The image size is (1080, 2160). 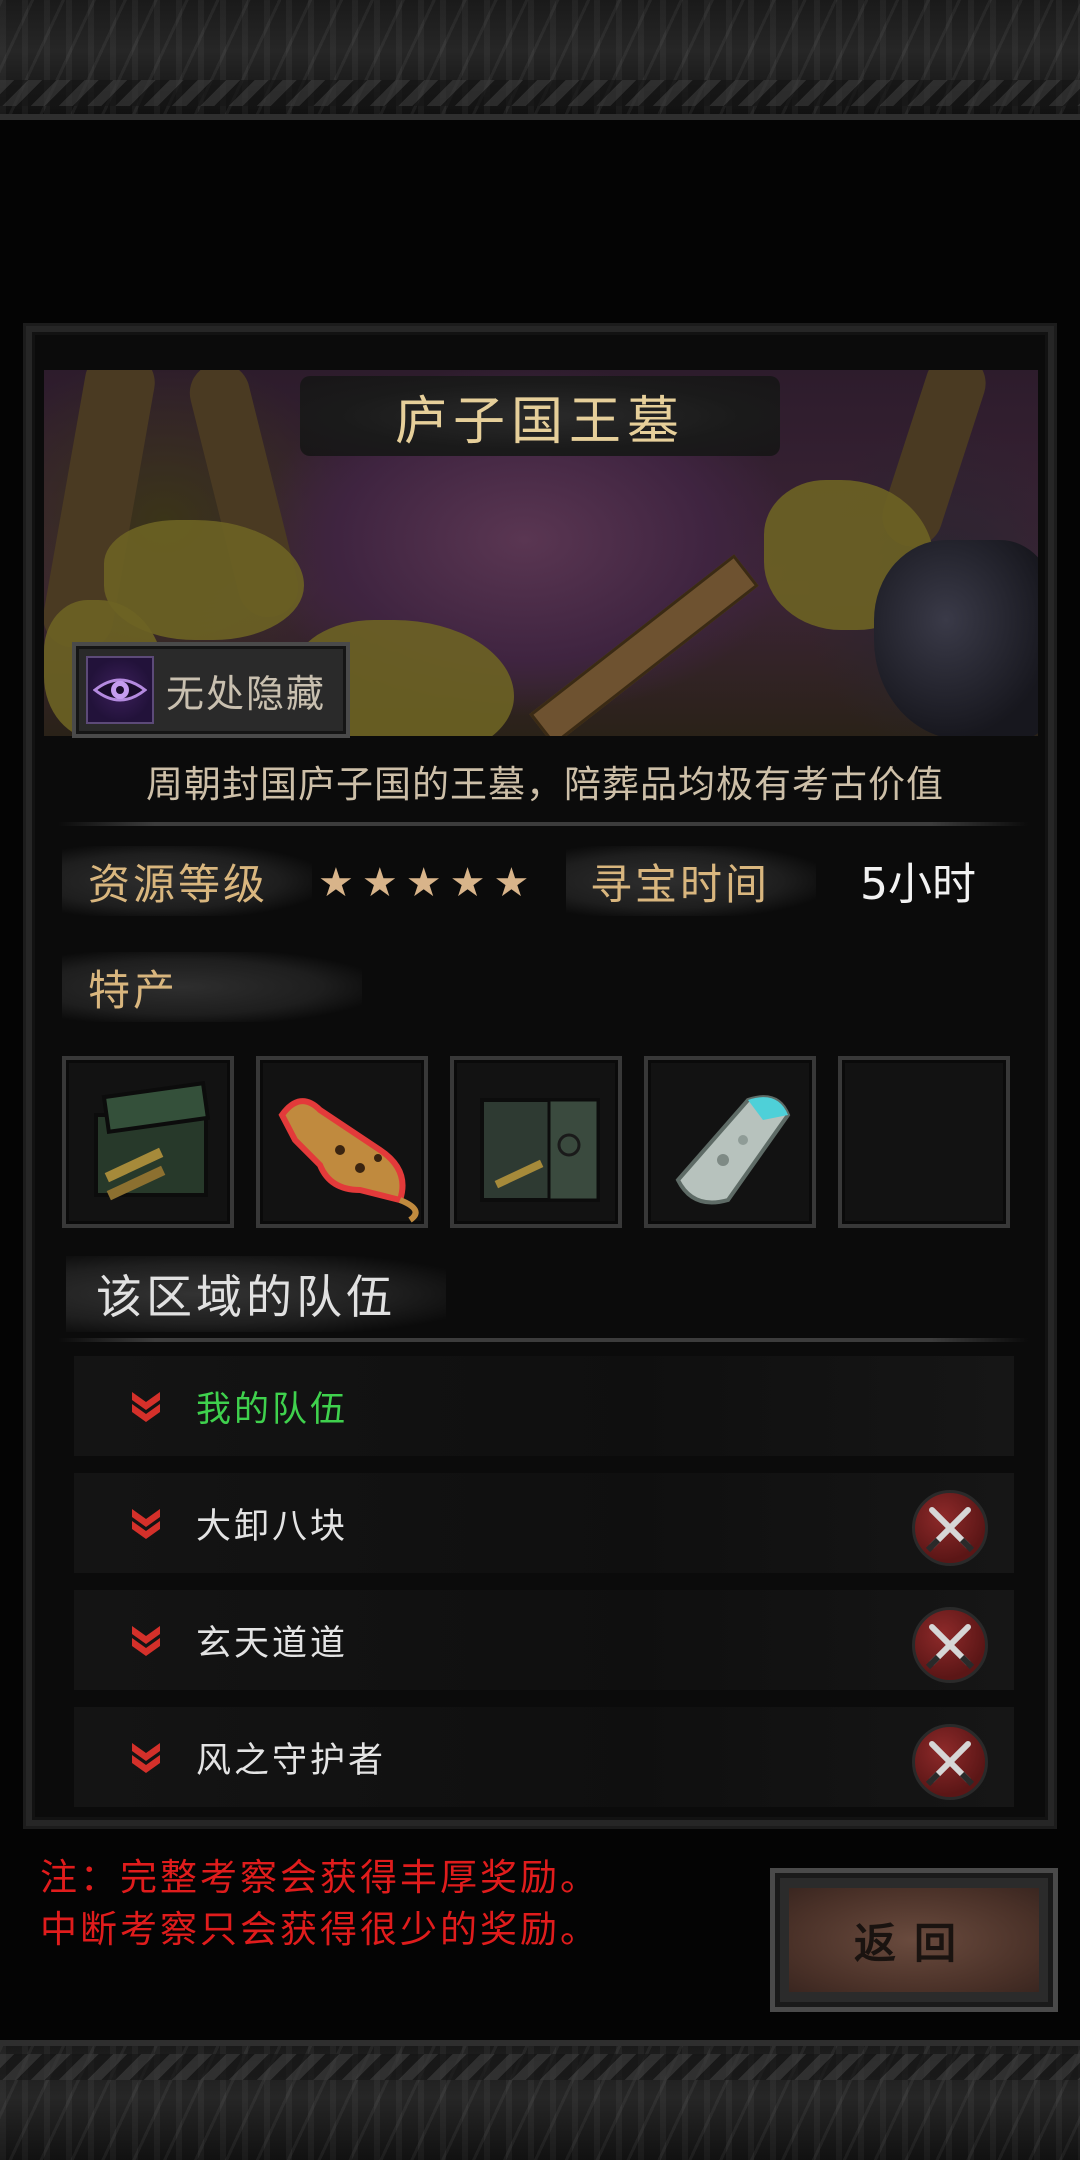 I want to click on golden-leopard-icon, so click(x=348, y=1160).